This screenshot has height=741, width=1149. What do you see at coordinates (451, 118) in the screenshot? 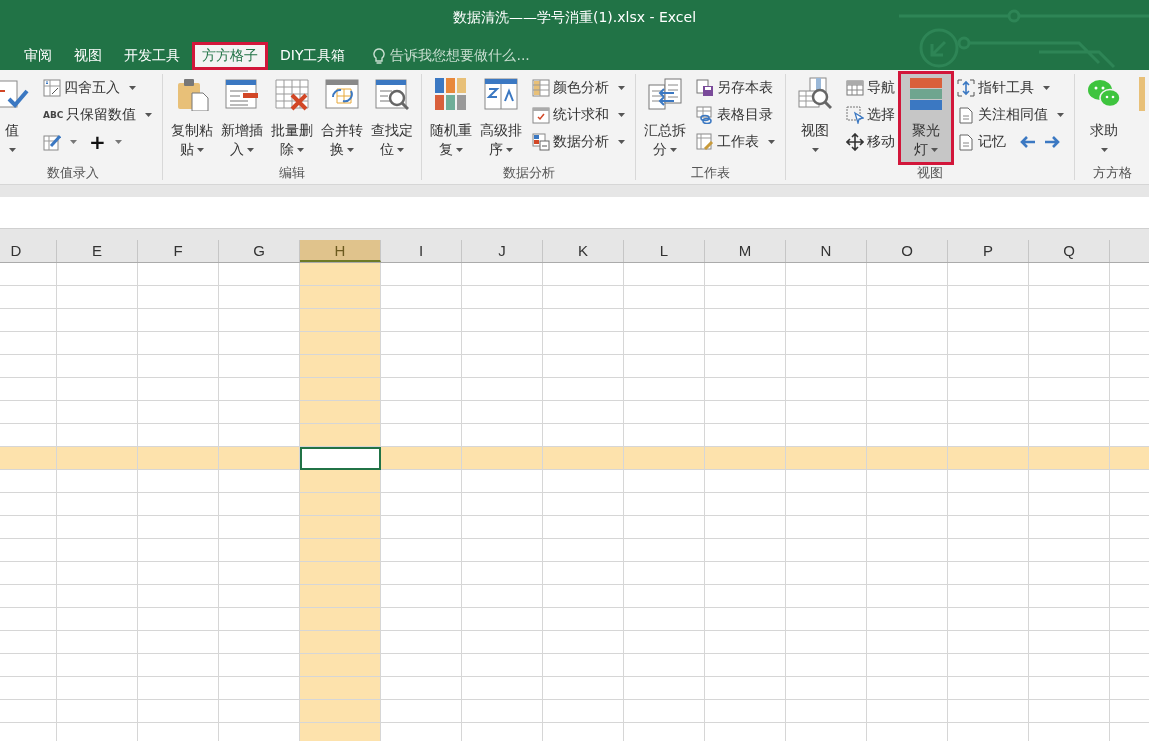
I see `ribbon-button: 随机重 复` at bounding box center [451, 118].